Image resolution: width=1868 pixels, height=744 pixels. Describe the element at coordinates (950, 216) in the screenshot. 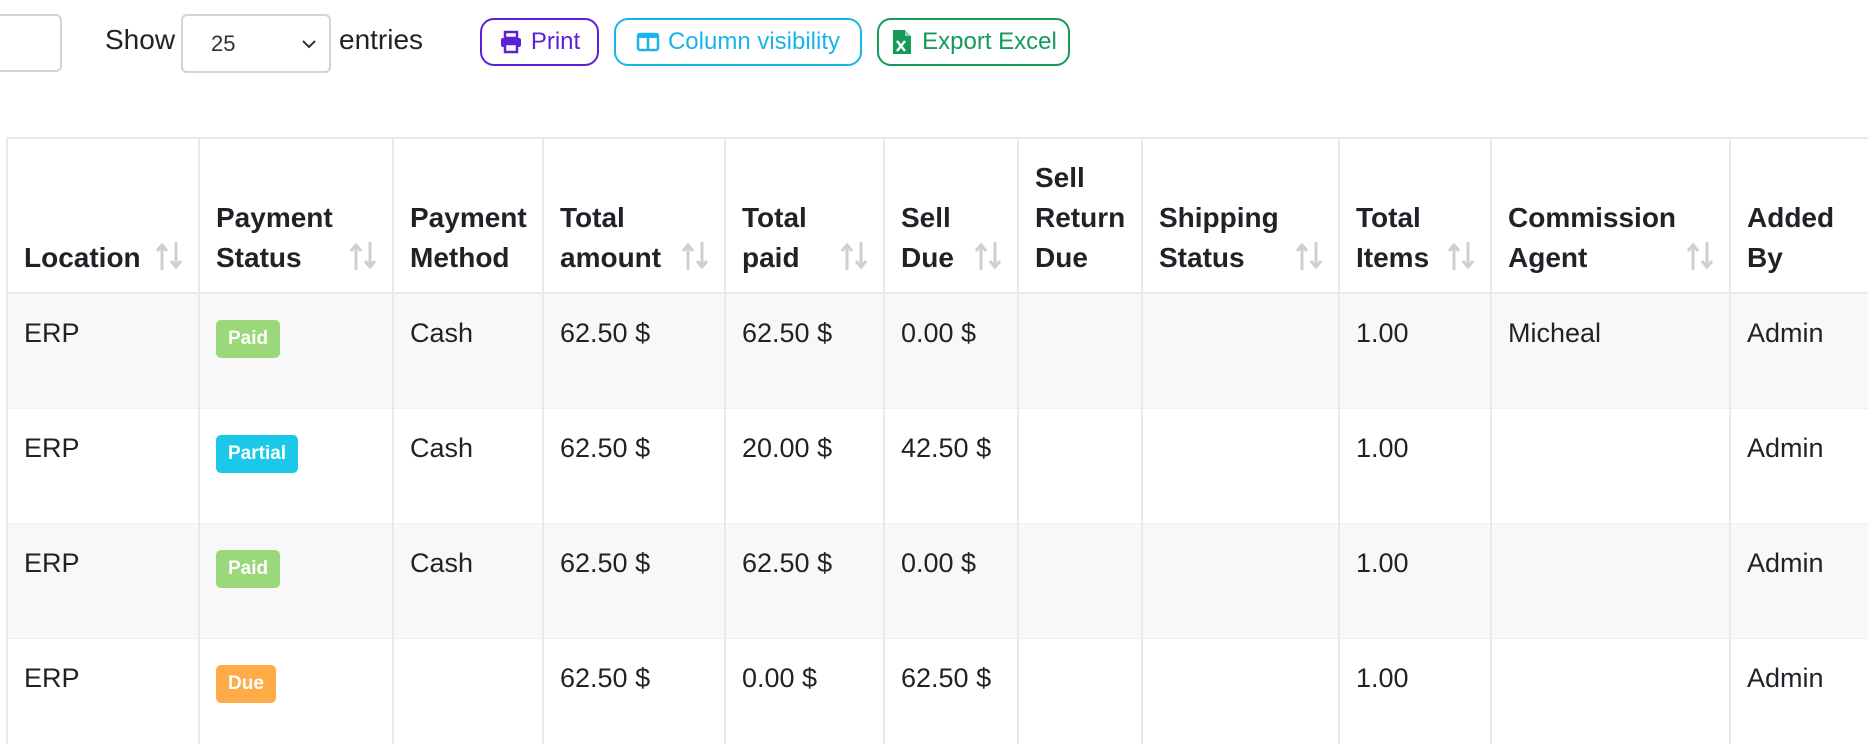

I see `column-header-sell-due: Sell Due` at that location.